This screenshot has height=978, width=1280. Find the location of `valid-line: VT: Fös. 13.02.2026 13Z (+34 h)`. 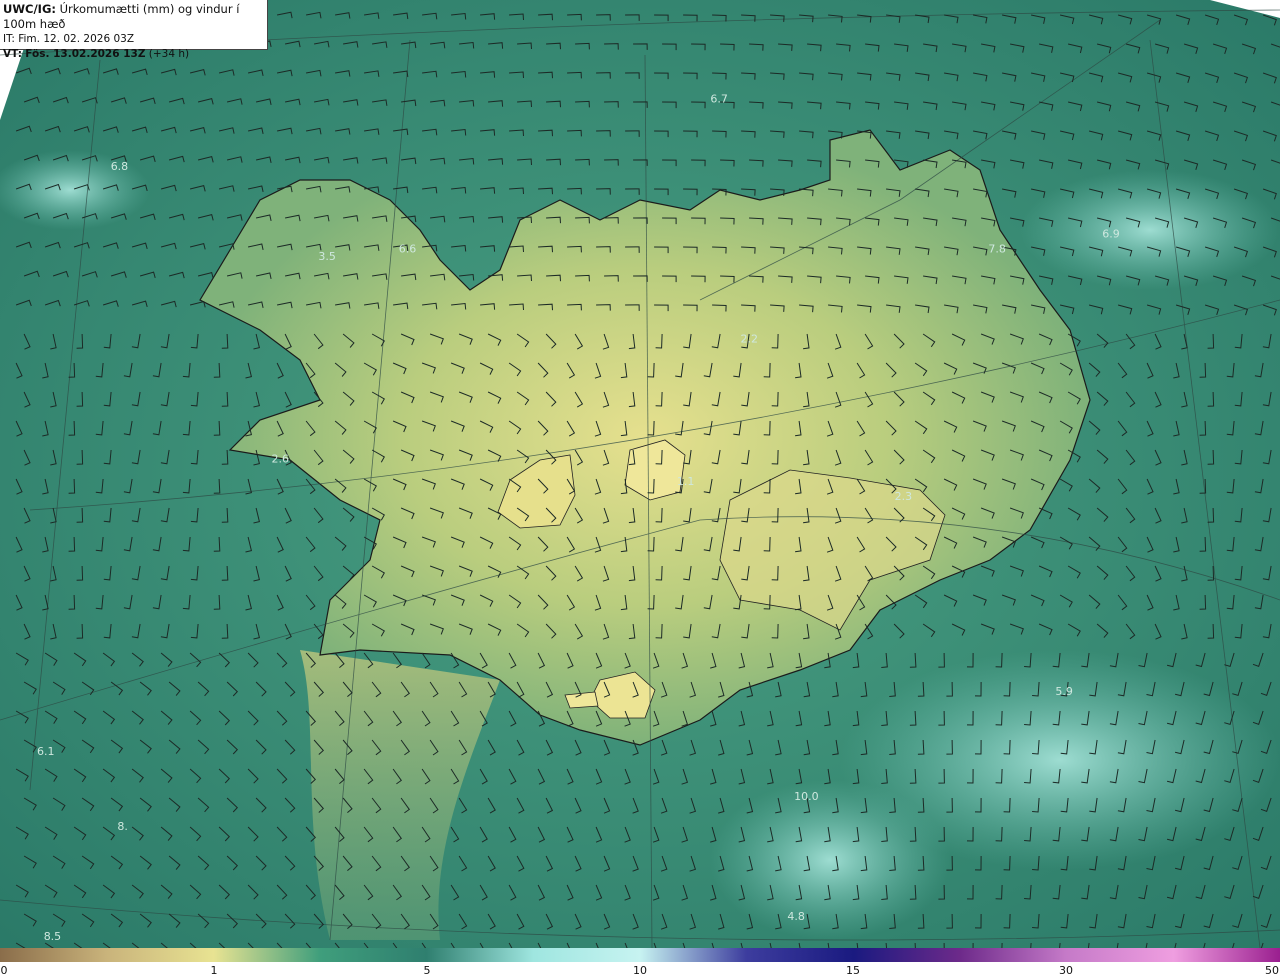

valid-line: VT: Fös. 13.02.2026 13Z (+34 h) is located at coordinates (135, 54).